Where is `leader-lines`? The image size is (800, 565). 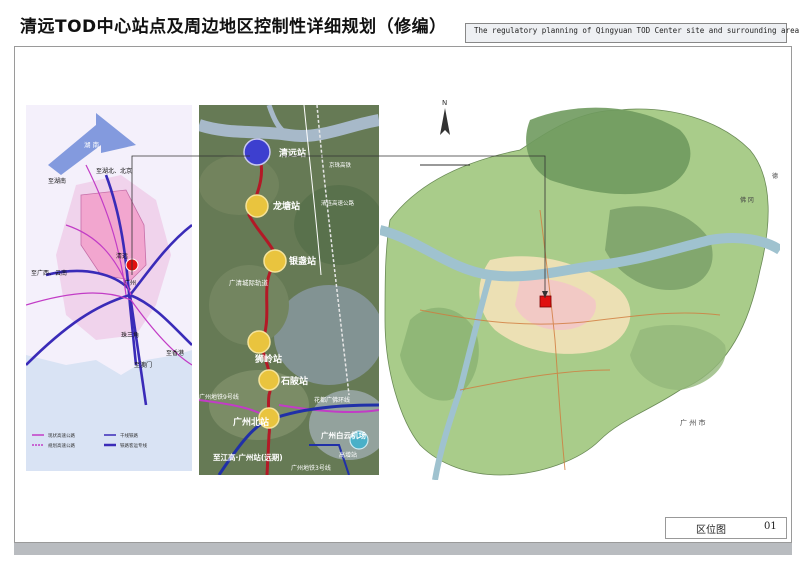 leader-lines is located at coordinates (339, 226).